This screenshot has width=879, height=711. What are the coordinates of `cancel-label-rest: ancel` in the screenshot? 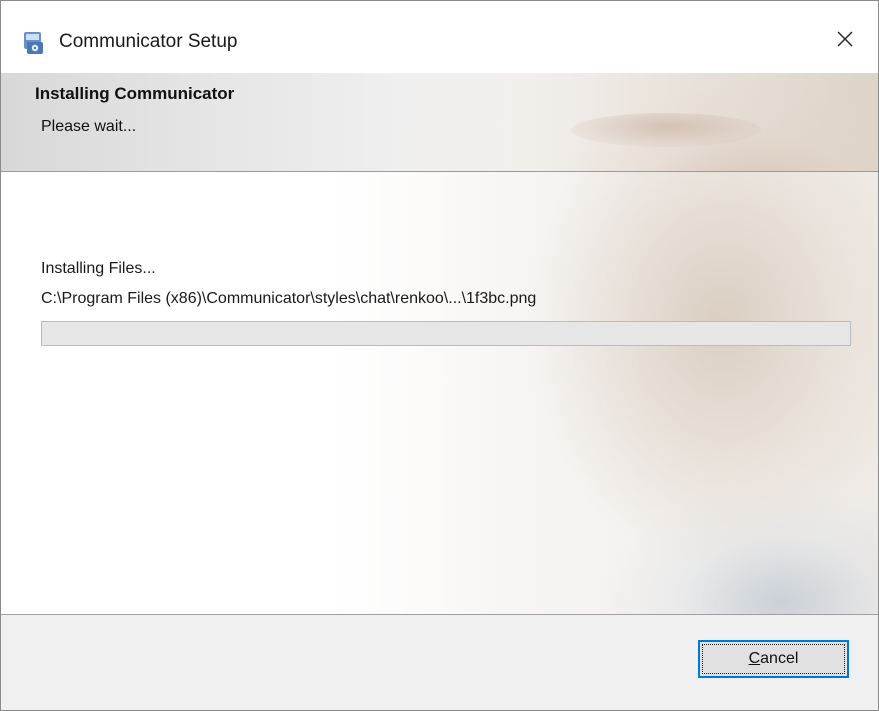 It's located at (779, 658).